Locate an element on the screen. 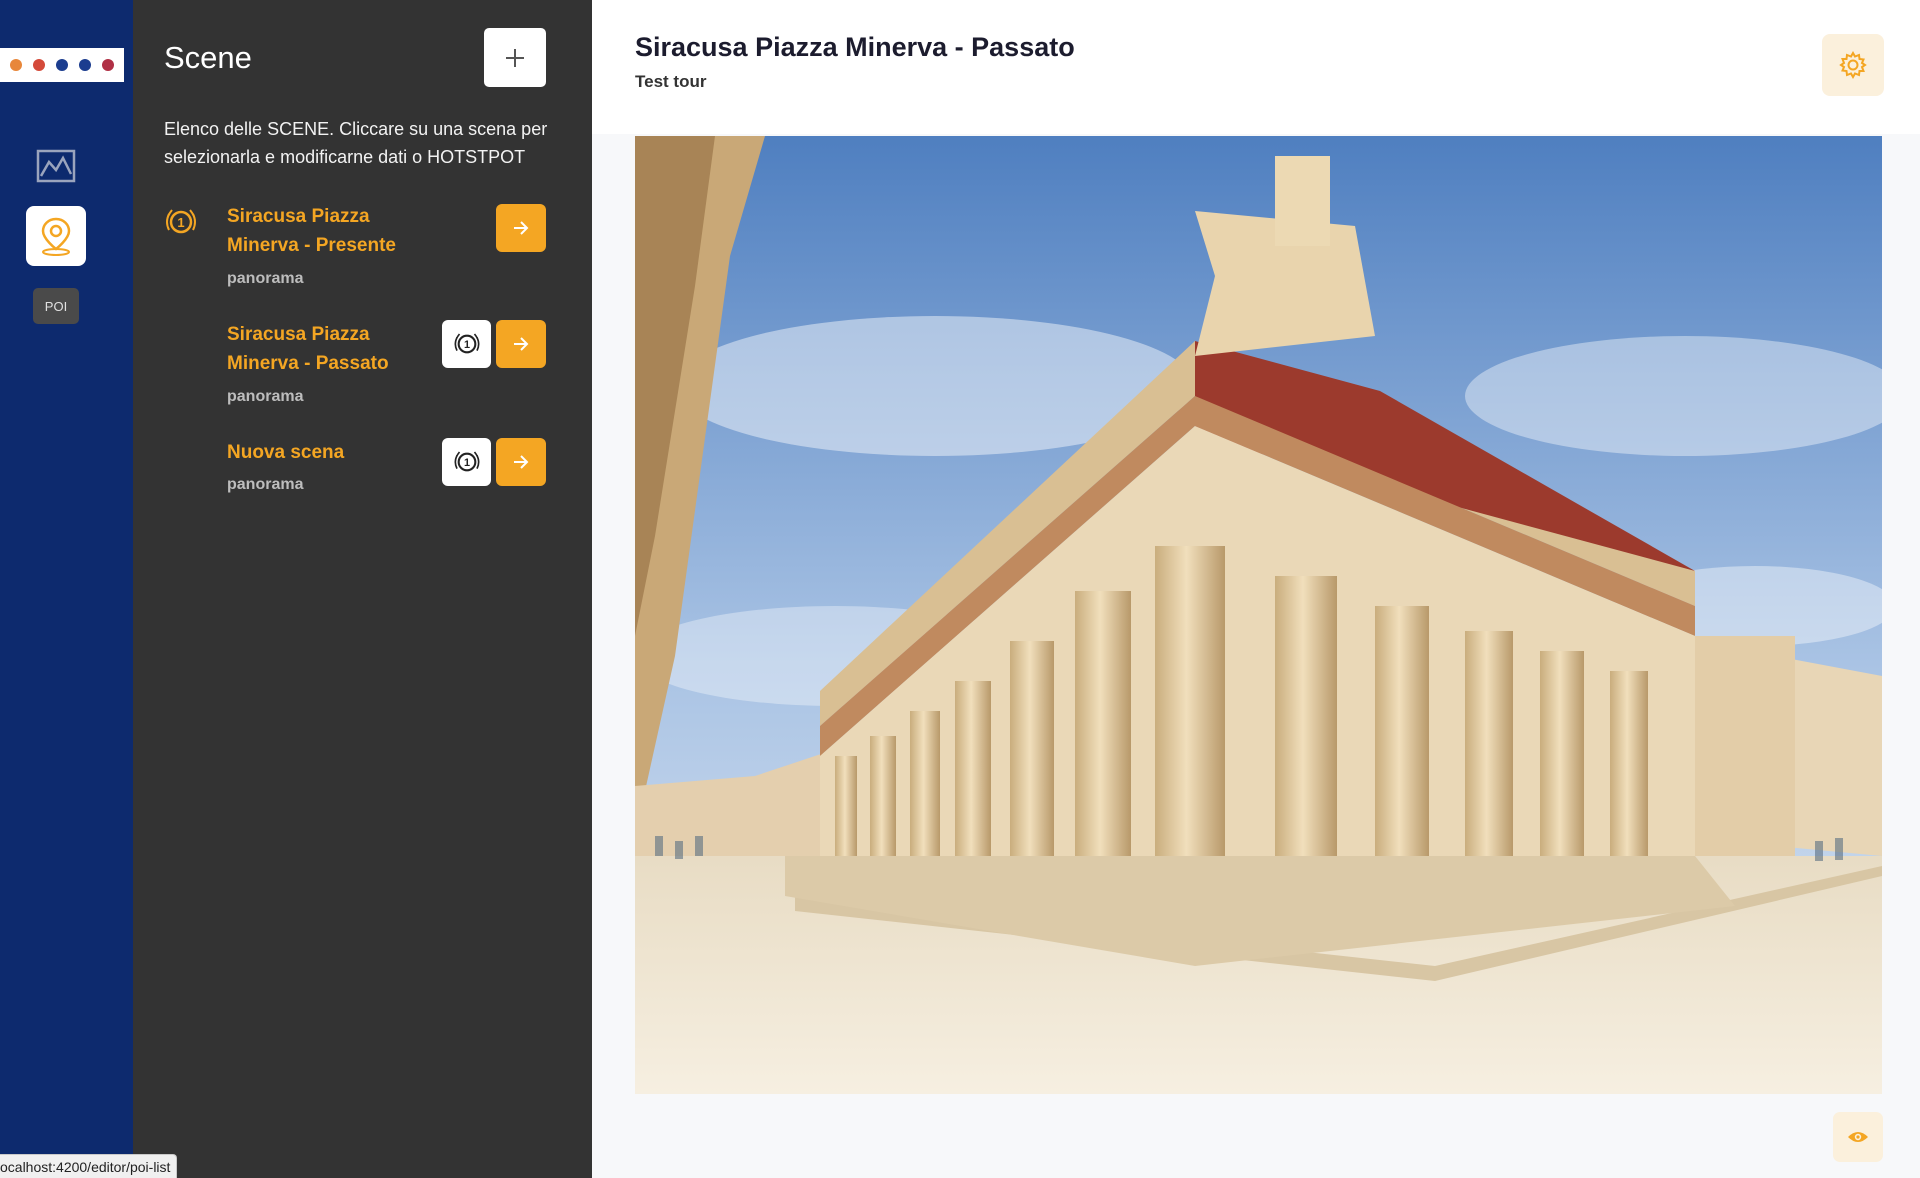 This screenshot has width=1920, height=1178. settings-button is located at coordinates (1853, 65).